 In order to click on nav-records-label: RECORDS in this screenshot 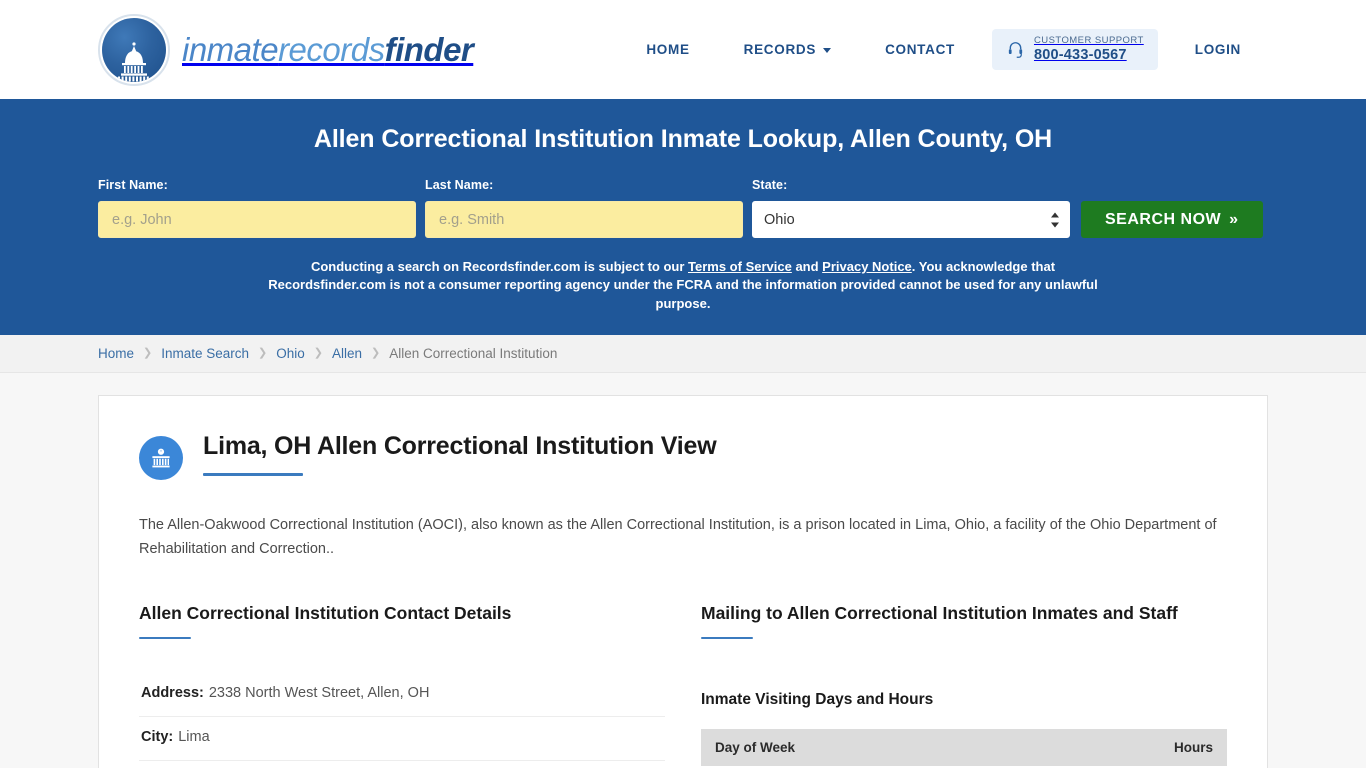, I will do `click(780, 49)`.